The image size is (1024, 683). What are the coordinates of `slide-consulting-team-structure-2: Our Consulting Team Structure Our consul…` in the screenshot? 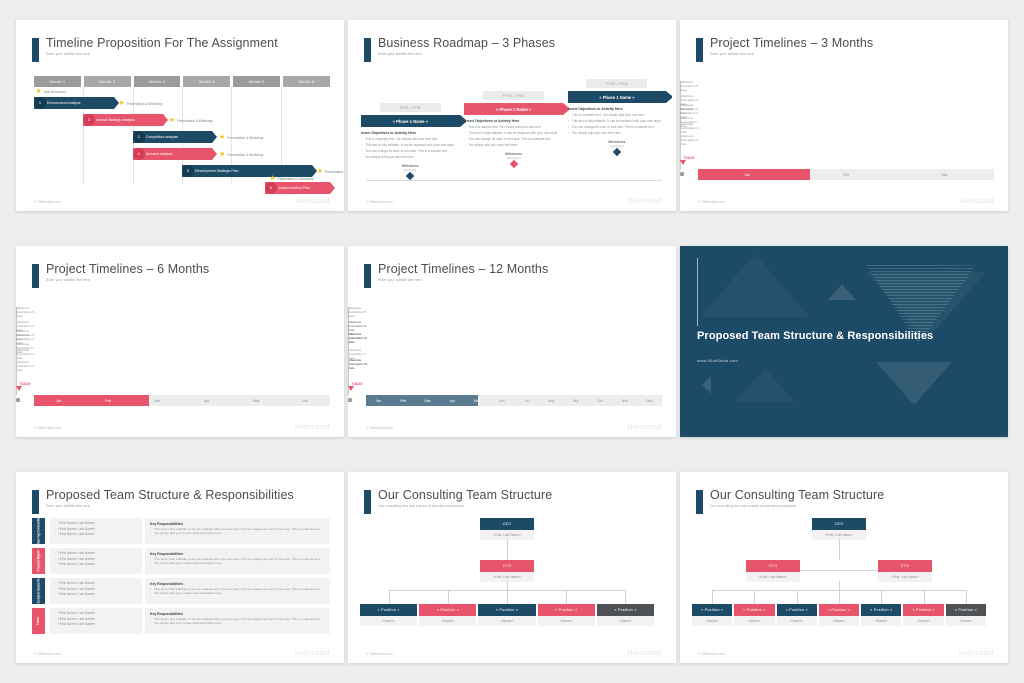 It's located at (844, 567).